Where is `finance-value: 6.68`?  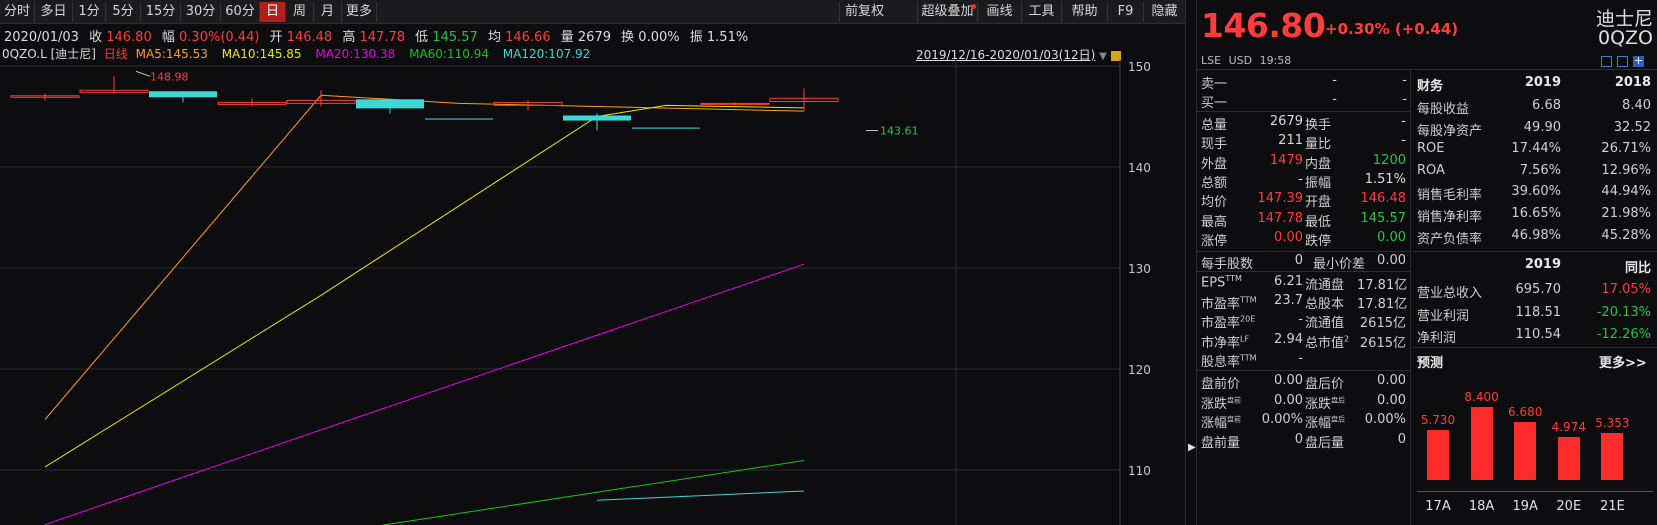
finance-value: 6.68 is located at coordinates (1546, 105).